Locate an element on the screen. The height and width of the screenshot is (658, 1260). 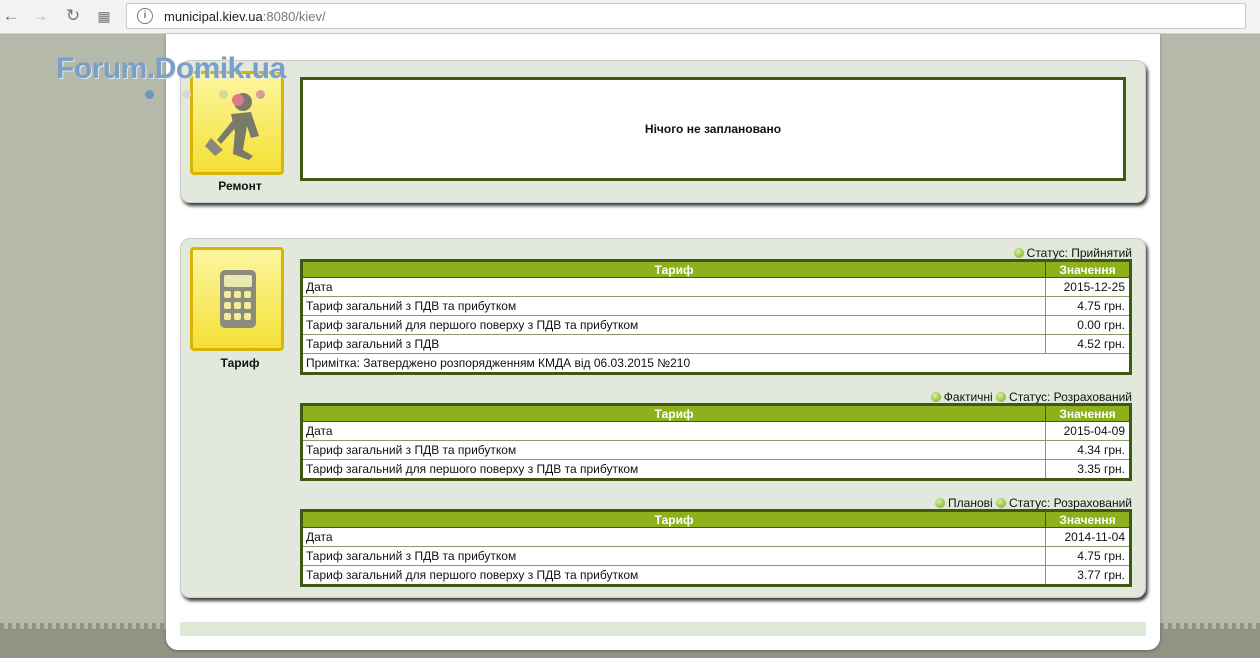
tariff-label: Тариф is located at coordinates (240, 363).